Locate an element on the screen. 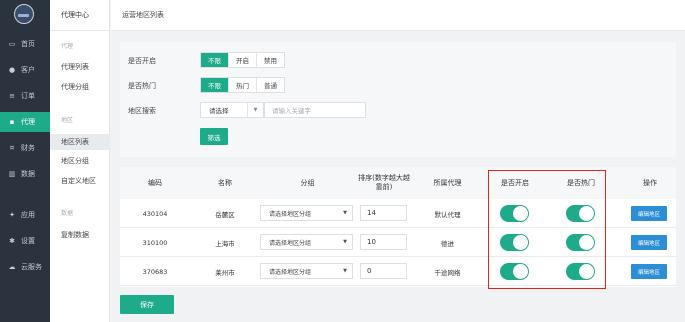 This screenshot has height=322, width=685. subnav-item-region-group: 地区分组 is located at coordinates (75, 161).